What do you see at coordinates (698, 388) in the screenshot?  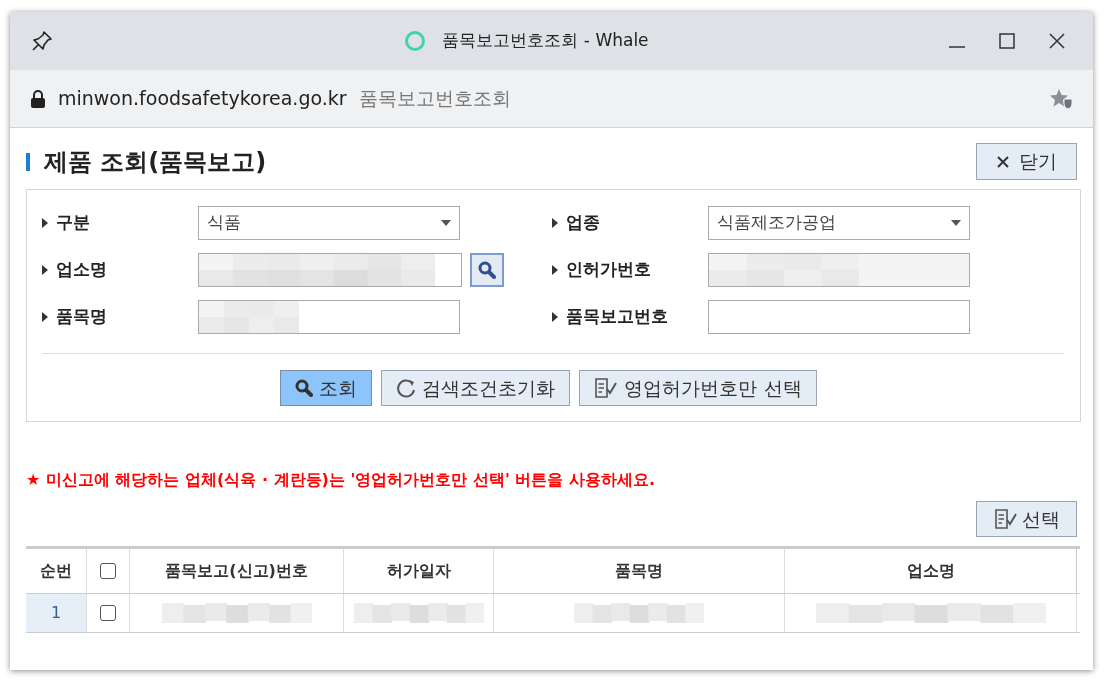 I see `select-button: 영업허가번호만 선택` at bounding box center [698, 388].